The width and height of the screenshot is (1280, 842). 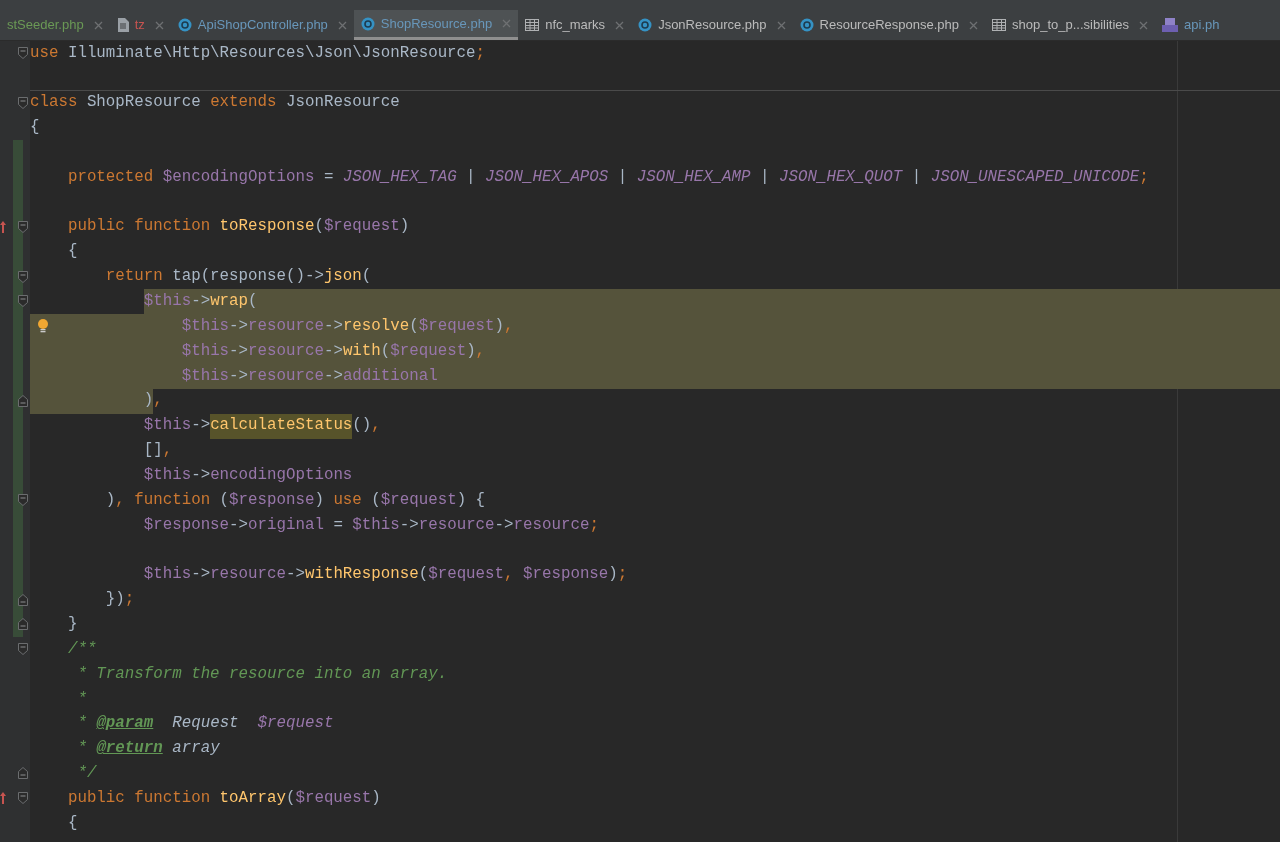 I want to click on code-token: public function, so click(x=139, y=798).